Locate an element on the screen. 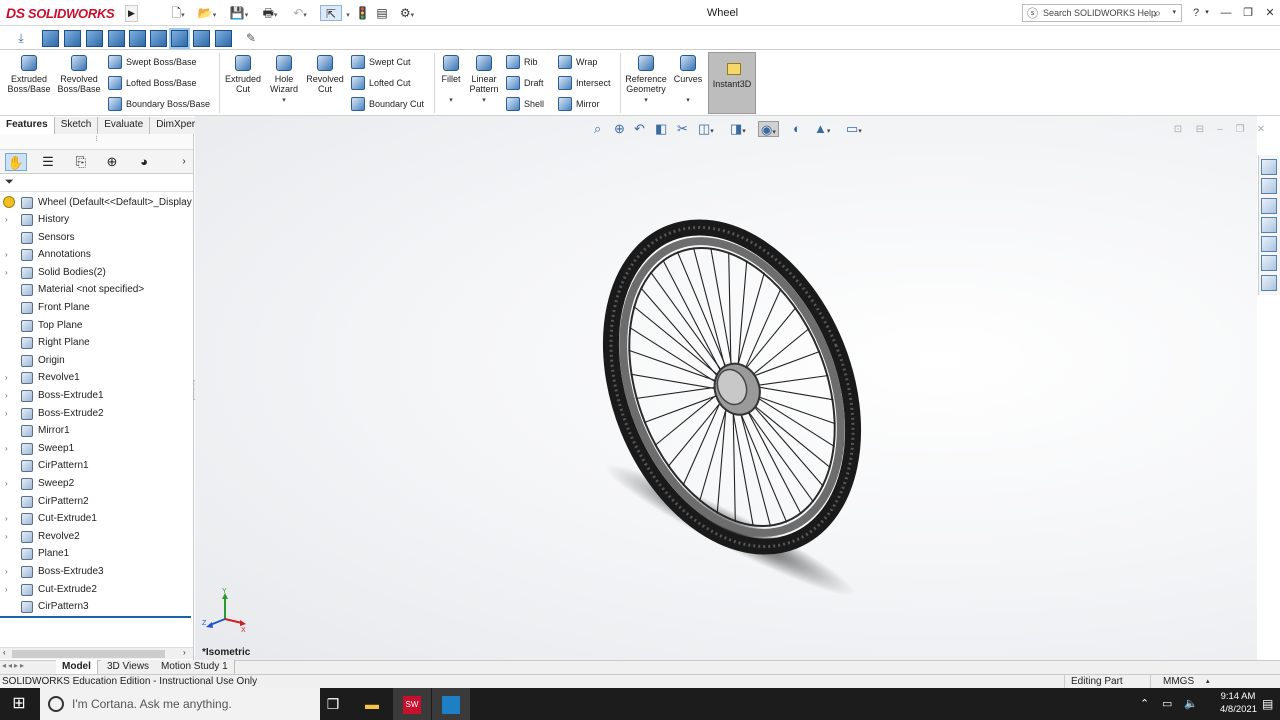 The height and width of the screenshot is (720, 1280). shell-button: Shell is located at coordinates (530, 105).